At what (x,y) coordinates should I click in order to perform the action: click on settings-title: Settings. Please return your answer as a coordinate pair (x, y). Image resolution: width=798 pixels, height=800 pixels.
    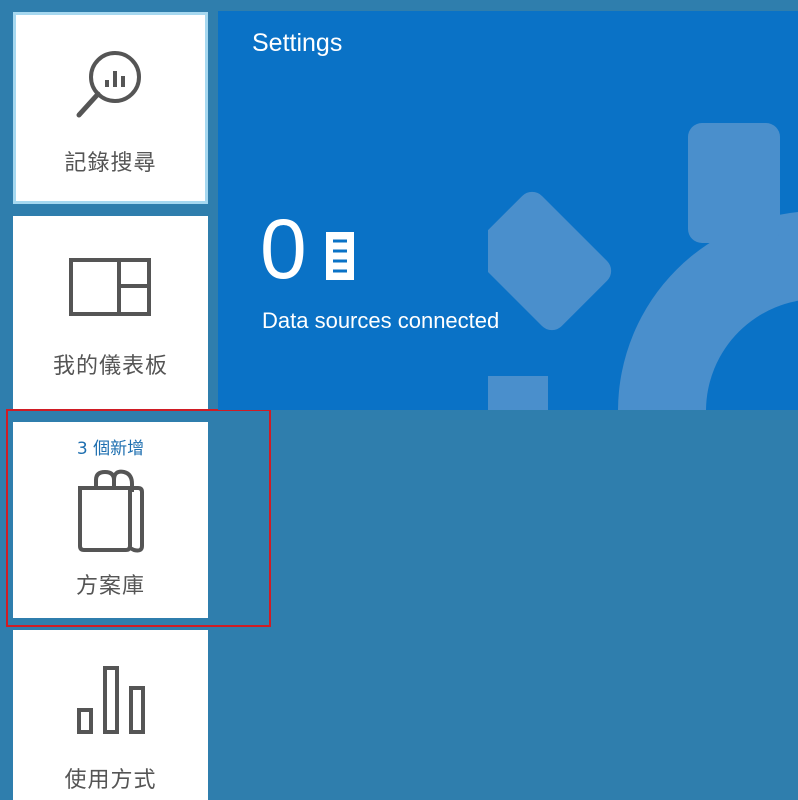
    Looking at the image, I should click on (297, 43).